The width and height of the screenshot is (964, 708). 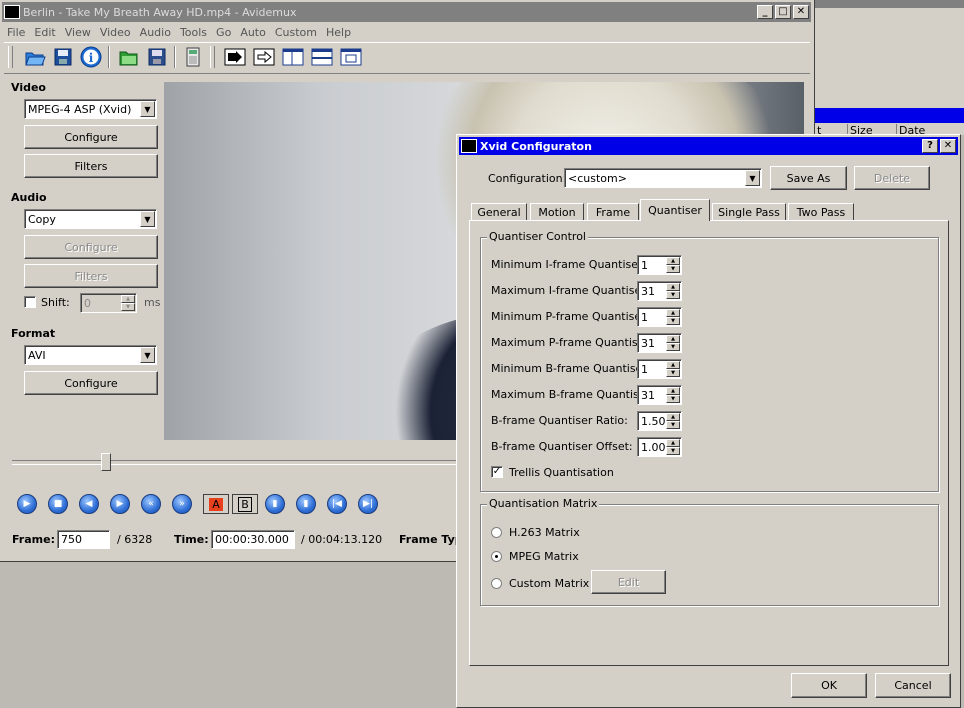 I want to click on help-button: ?, so click(x=930, y=146).